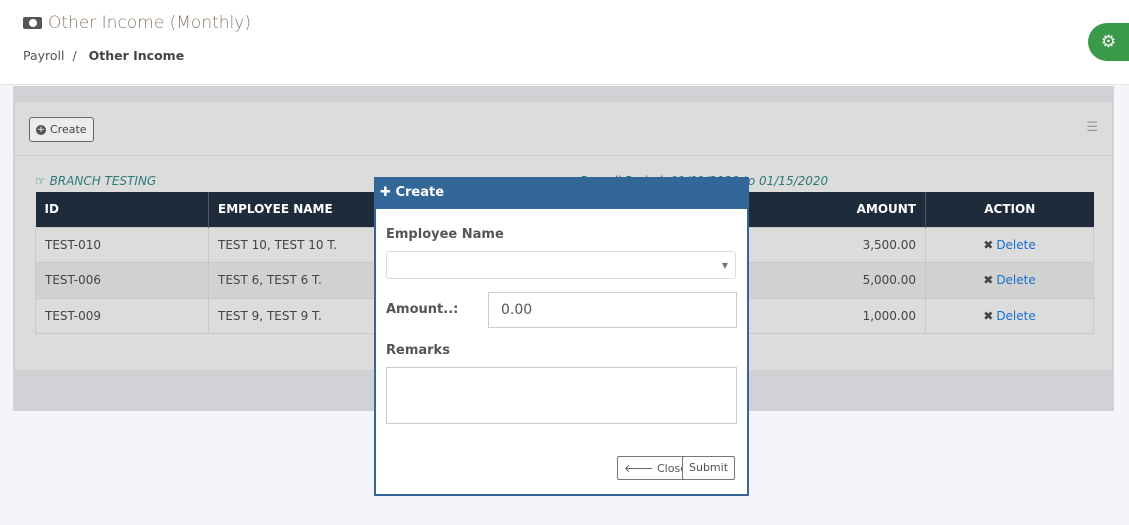  What do you see at coordinates (103, 181) in the screenshot?
I see `branch-text: BRANCH TESTING` at bounding box center [103, 181].